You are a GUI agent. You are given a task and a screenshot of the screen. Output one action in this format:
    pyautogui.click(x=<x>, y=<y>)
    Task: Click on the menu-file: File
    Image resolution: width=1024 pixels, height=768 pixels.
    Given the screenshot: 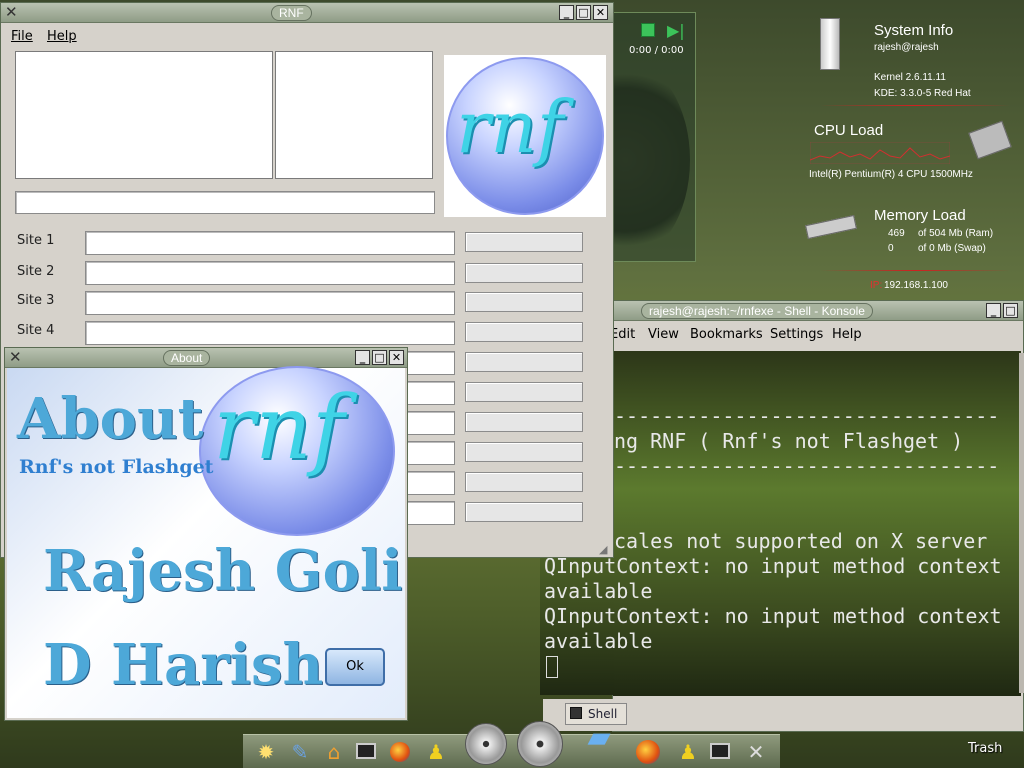 What is the action you would take?
    pyautogui.click(x=22, y=36)
    